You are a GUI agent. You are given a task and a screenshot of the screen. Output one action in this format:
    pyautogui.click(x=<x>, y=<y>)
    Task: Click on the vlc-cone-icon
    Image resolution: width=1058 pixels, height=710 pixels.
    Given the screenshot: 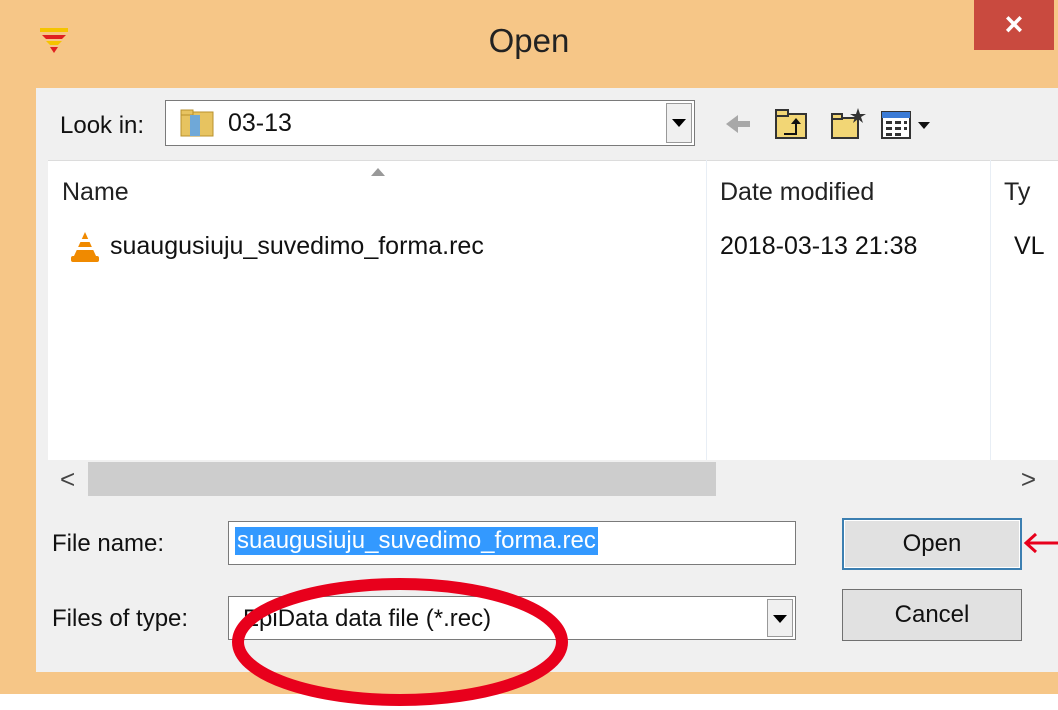 What is the action you would take?
    pyautogui.click(x=85, y=247)
    